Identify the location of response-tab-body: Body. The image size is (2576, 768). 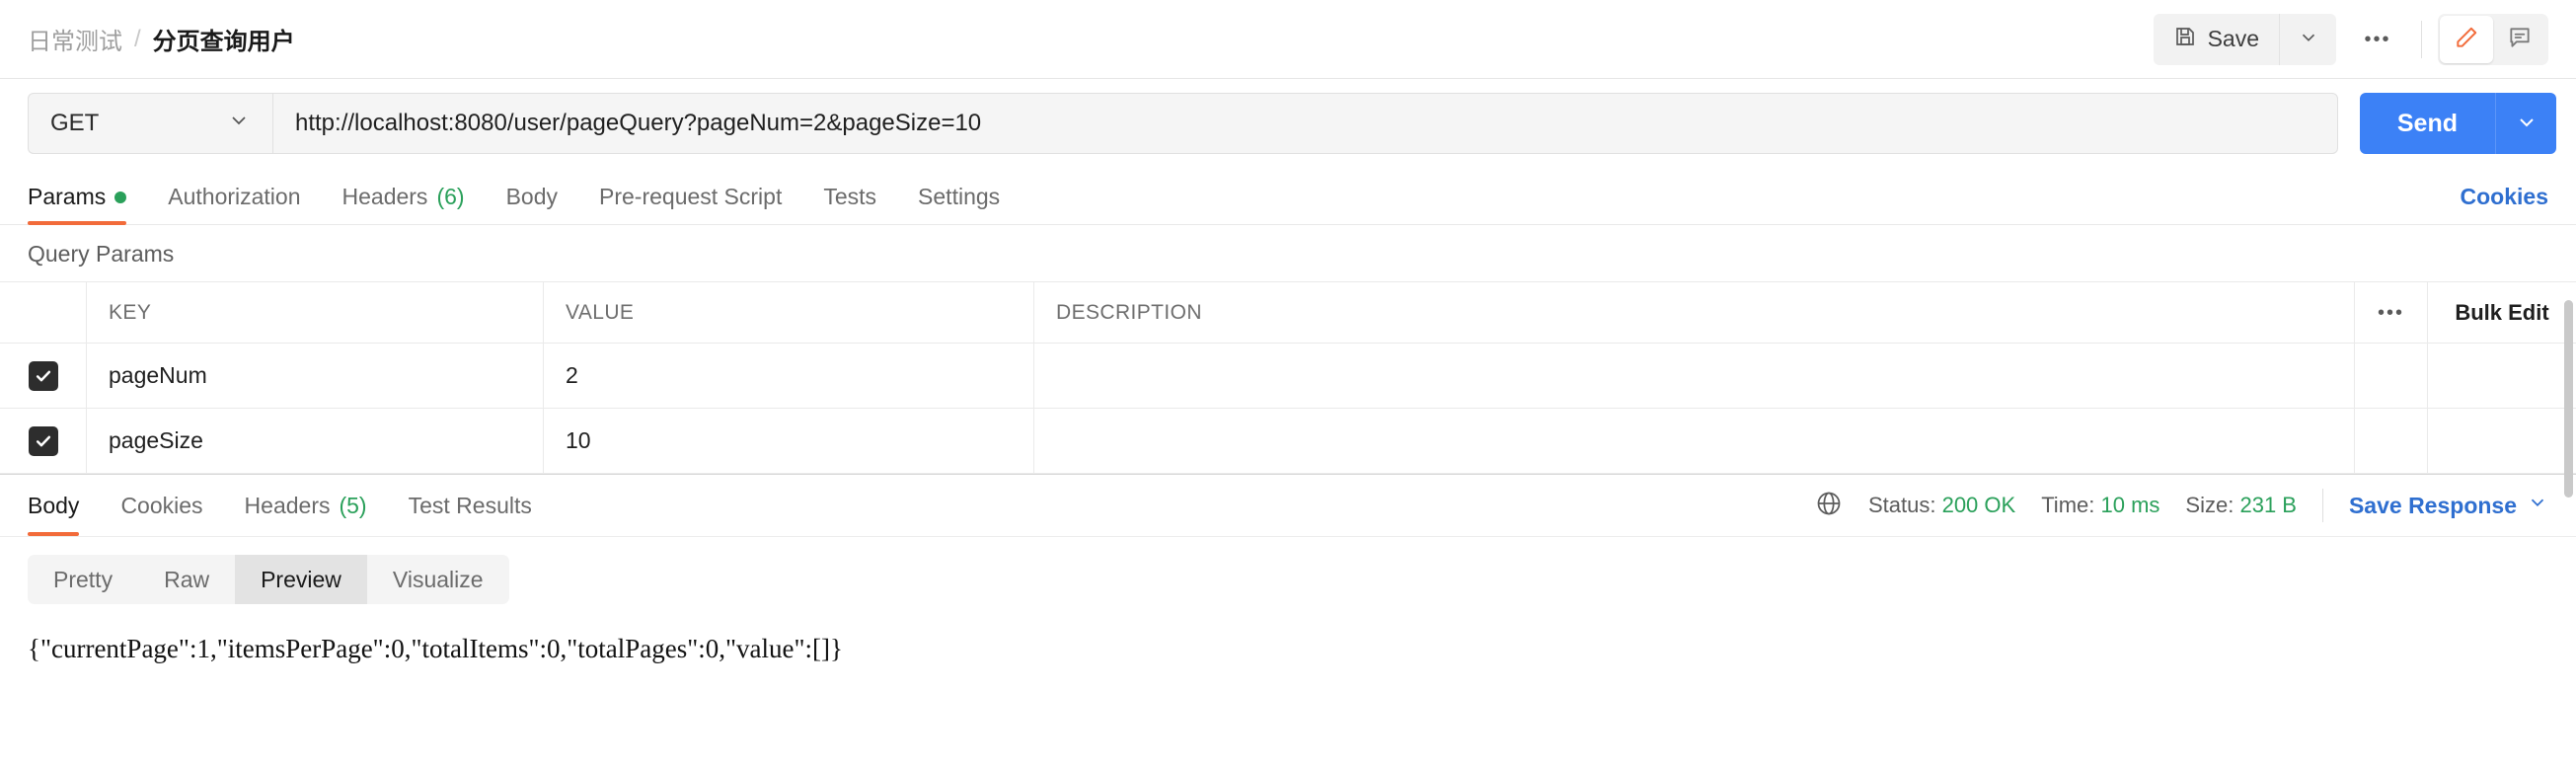
(54, 505).